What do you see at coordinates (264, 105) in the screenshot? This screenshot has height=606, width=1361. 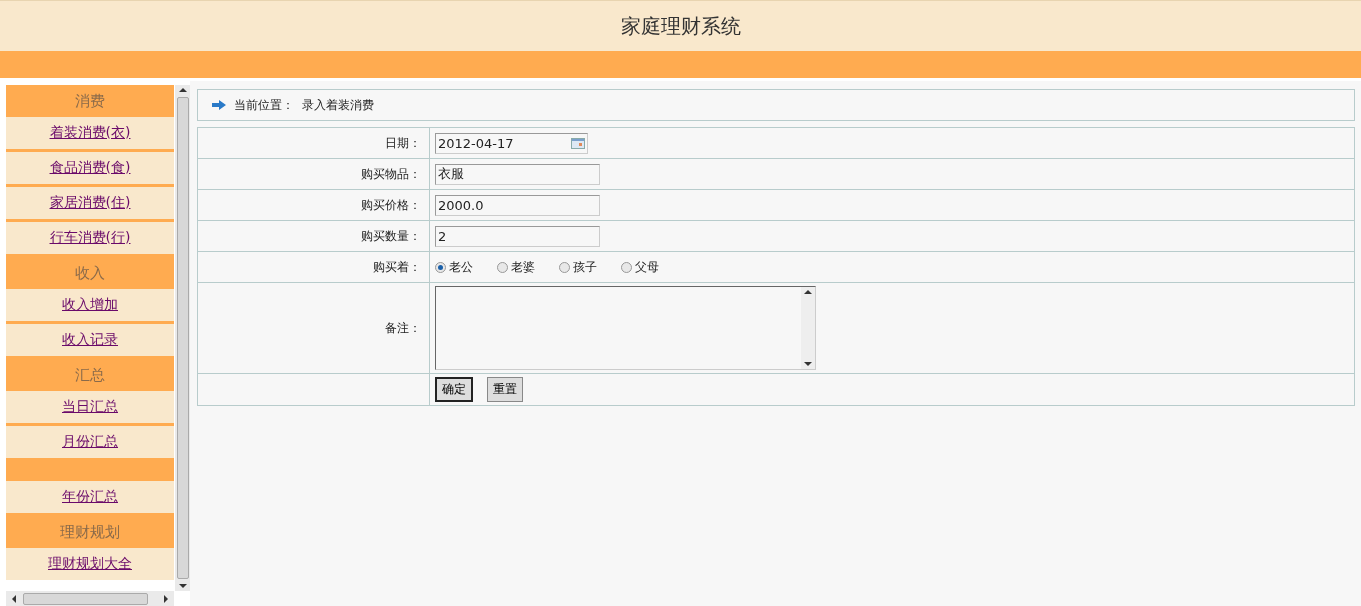 I see `breadcrumb-label: 当前位置：` at bounding box center [264, 105].